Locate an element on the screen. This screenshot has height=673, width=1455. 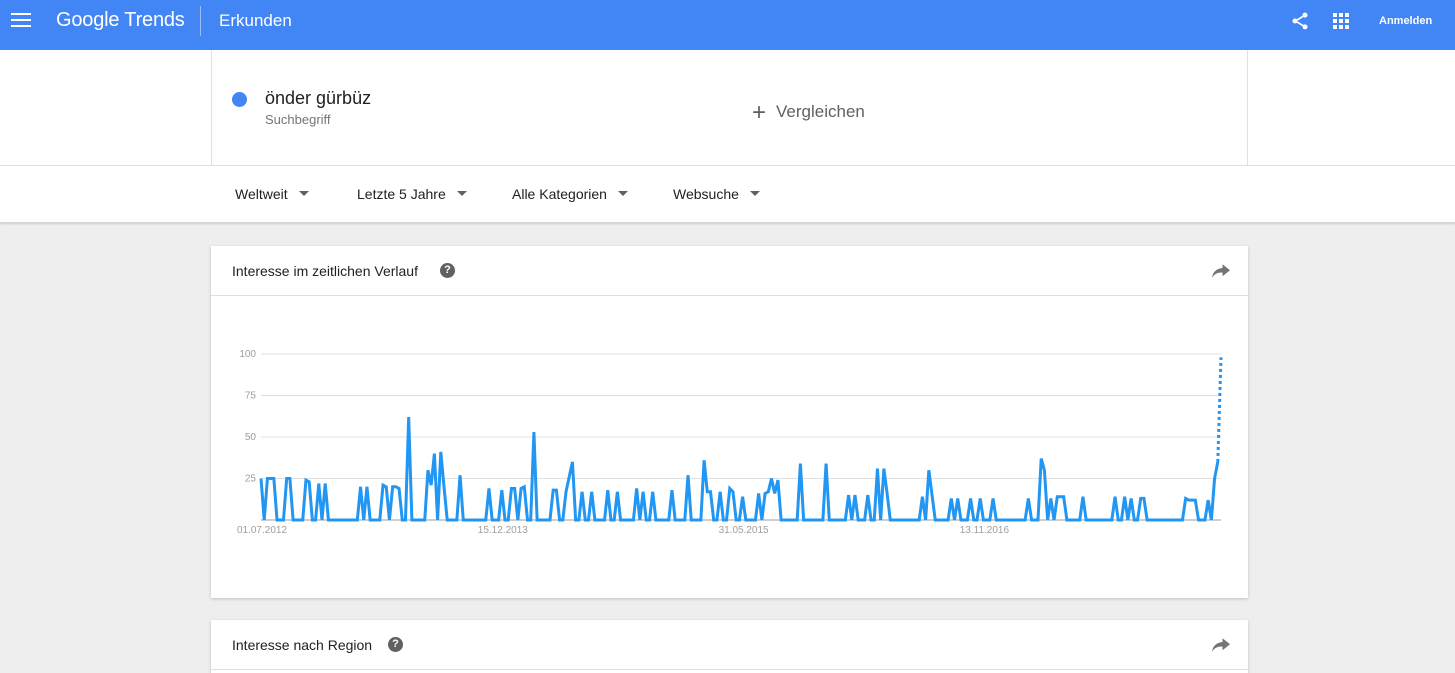
search-term: önder gürbüz is located at coordinates (318, 98).